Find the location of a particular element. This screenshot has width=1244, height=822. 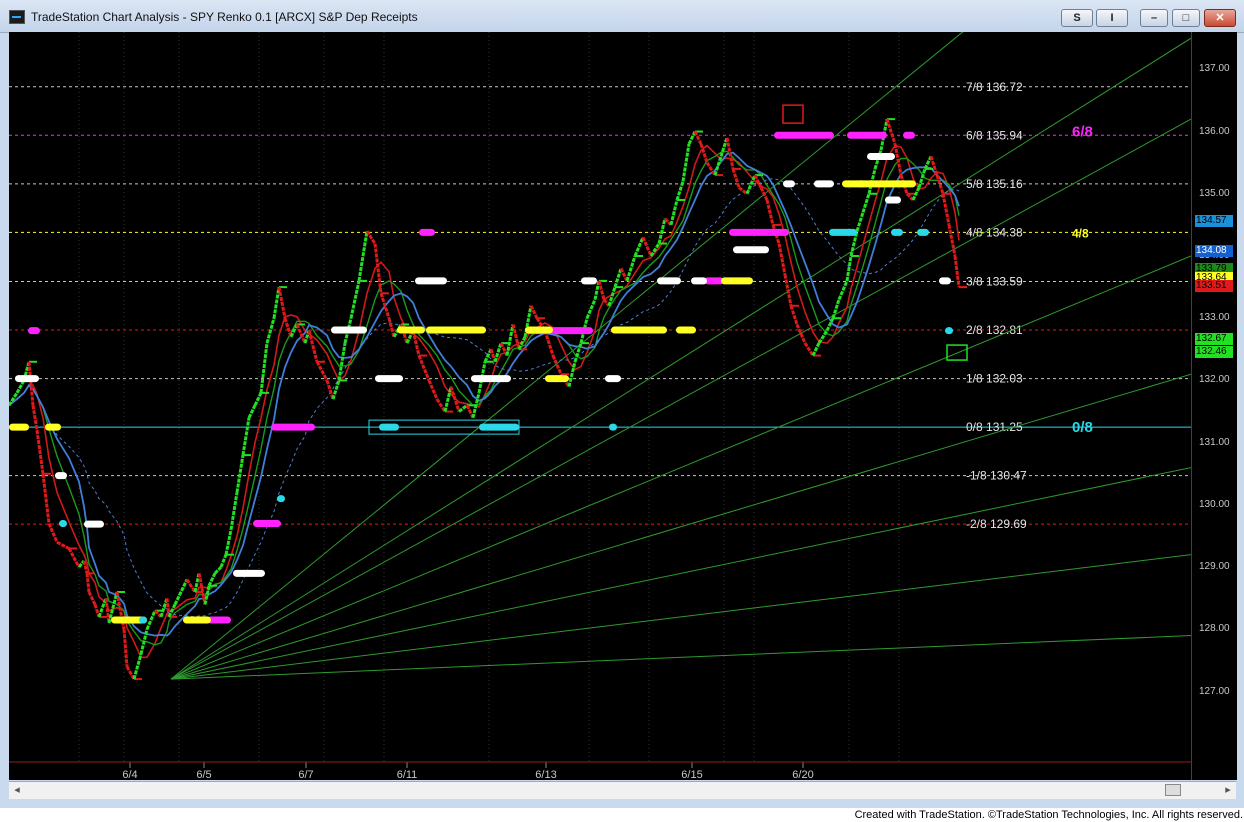

side-label-1: 4/8 is located at coordinates (1080, 233).